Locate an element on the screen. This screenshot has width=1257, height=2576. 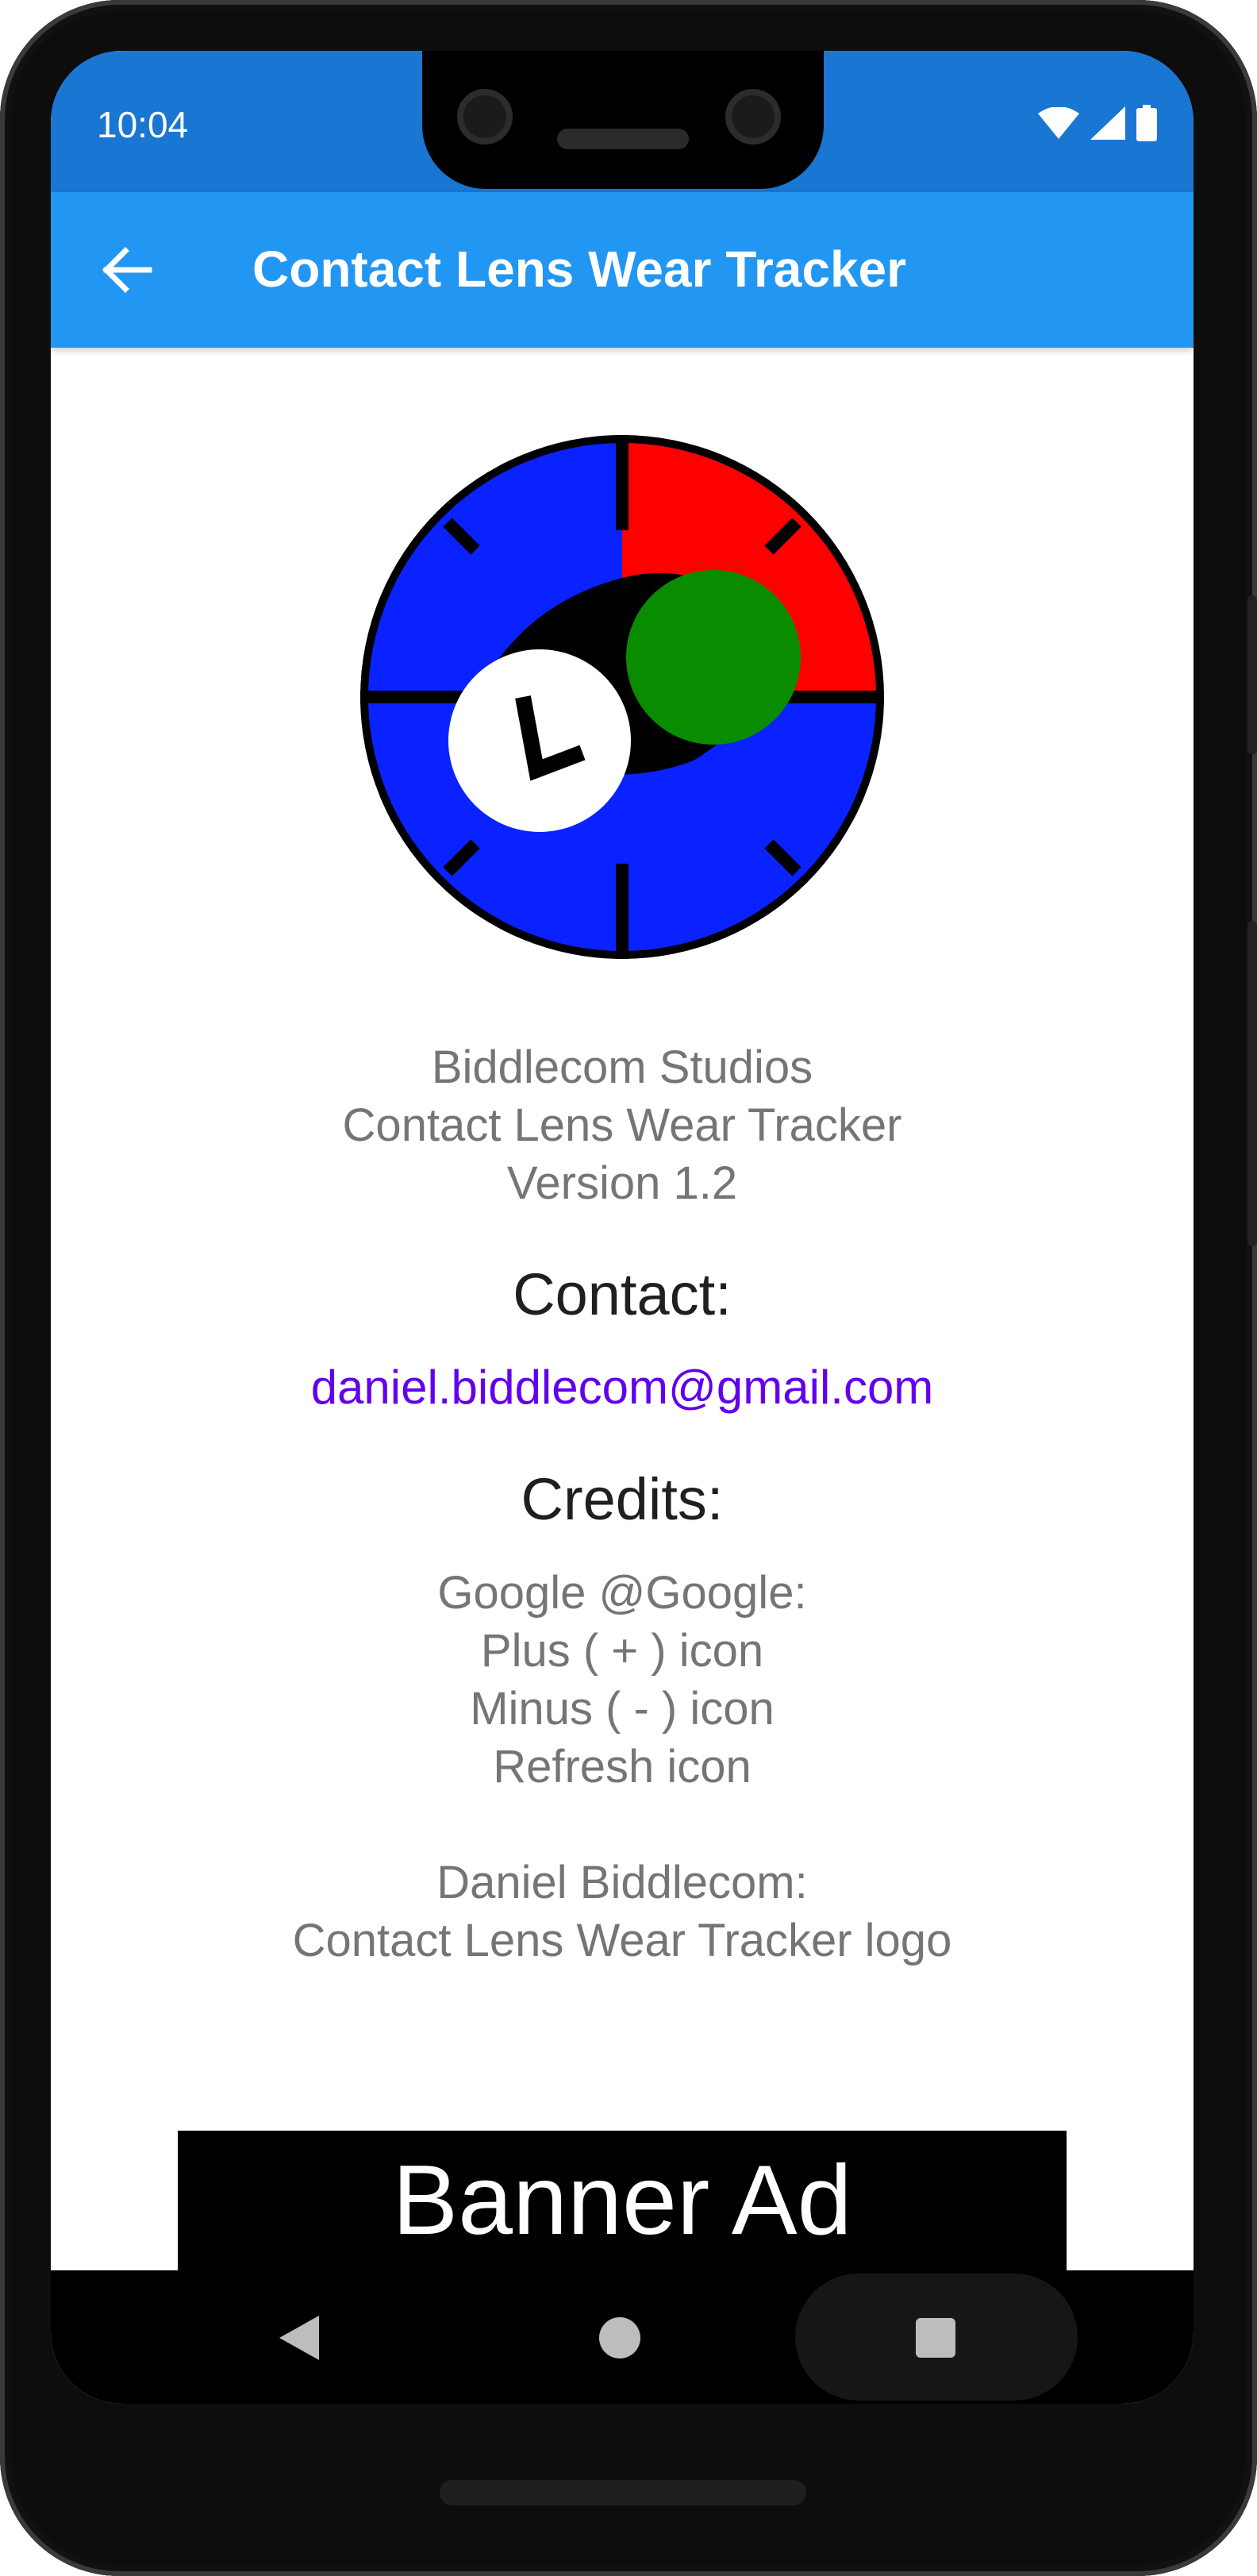
camera-notch is located at coordinates (623, 120).